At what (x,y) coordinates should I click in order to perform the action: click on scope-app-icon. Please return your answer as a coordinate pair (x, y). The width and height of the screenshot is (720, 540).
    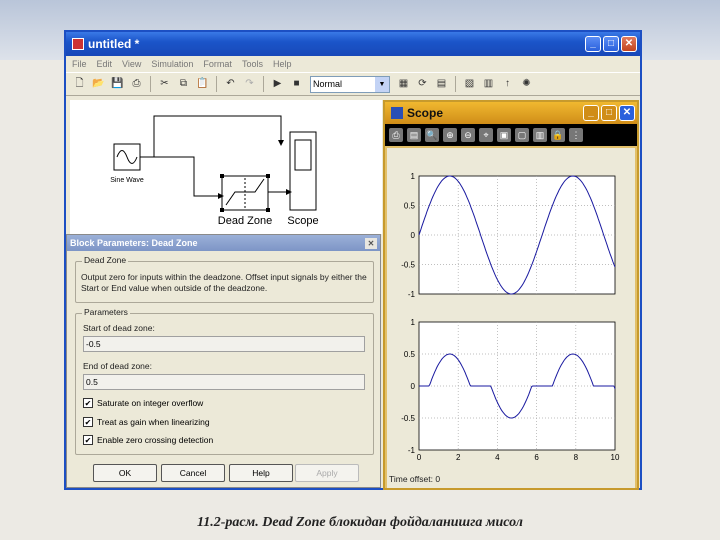
    Looking at the image, I should click on (397, 113).